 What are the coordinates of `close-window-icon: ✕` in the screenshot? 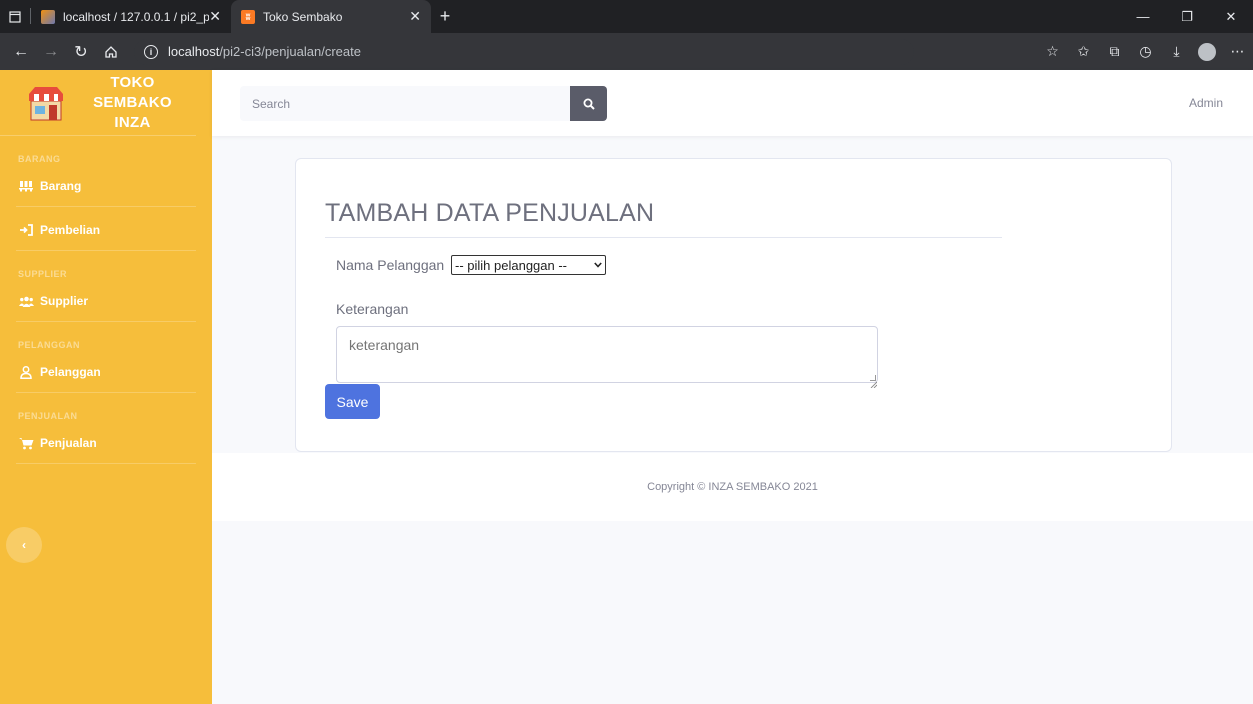 It's located at (1231, 16).